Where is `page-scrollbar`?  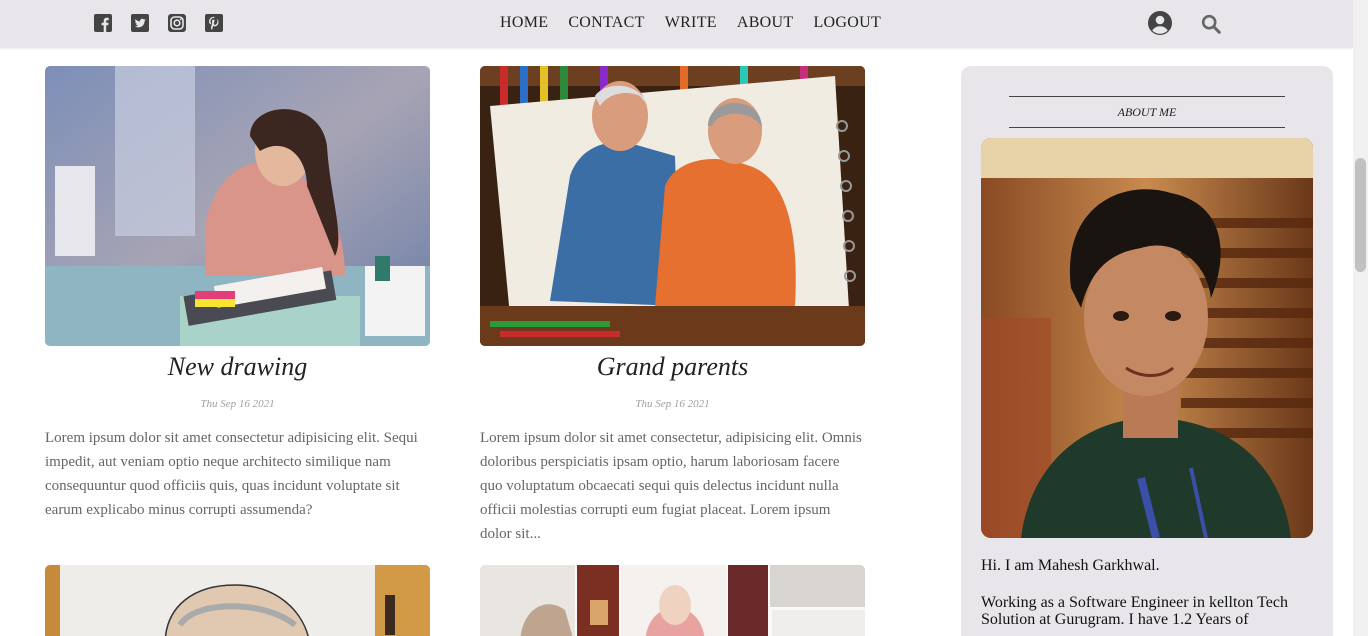 page-scrollbar is located at coordinates (1360, 318).